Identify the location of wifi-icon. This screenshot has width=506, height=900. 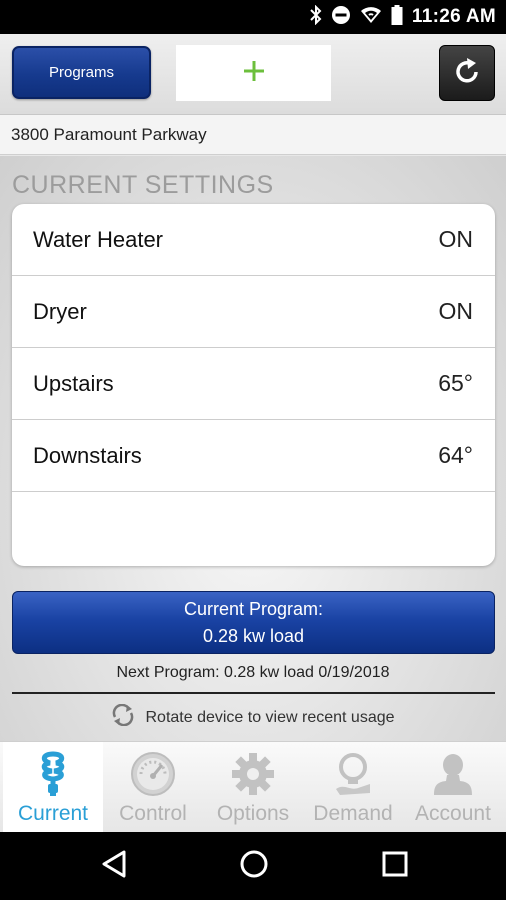
(371, 17).